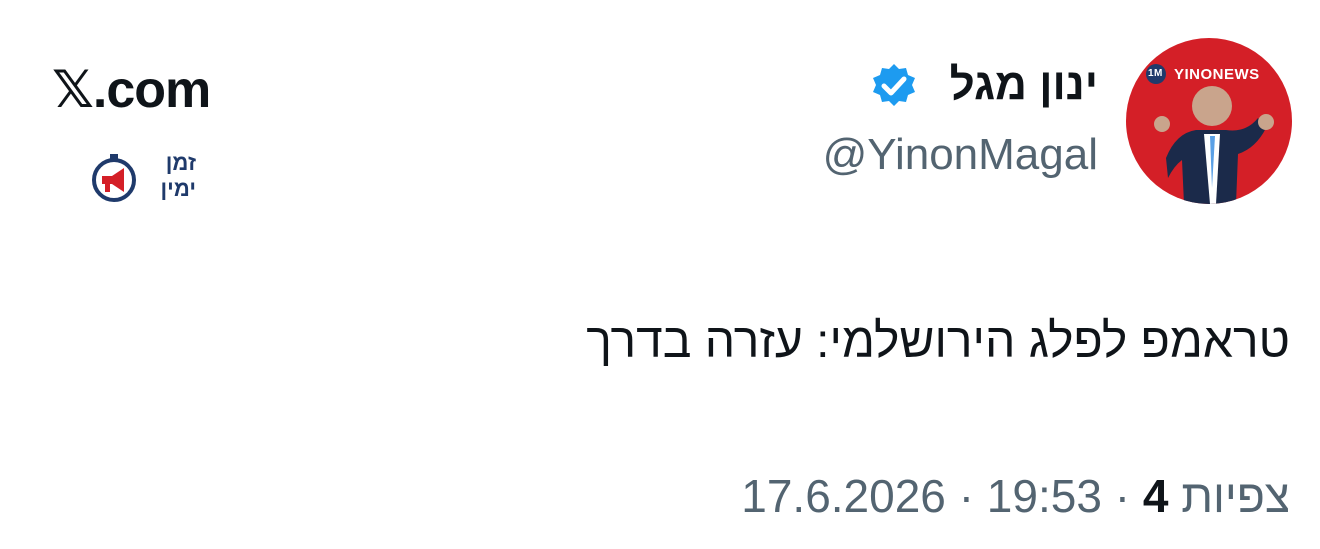 The height and width of the screenshot is (549, 1320). I want to click on brand-logo: זמן ימין, so click(150, 180).